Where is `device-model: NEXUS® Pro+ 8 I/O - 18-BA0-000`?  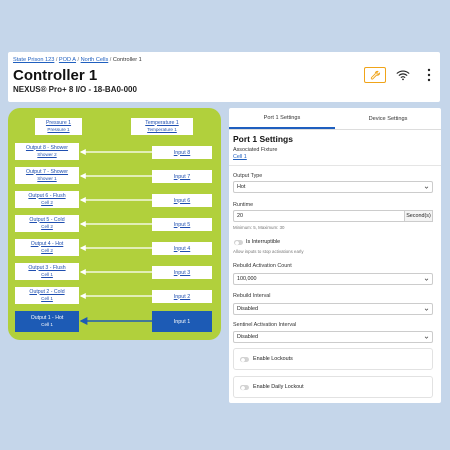 device-model: NEXUS® Pro+ 8 I/O - 18-BA0-000 is located at coordinates (75, 89).